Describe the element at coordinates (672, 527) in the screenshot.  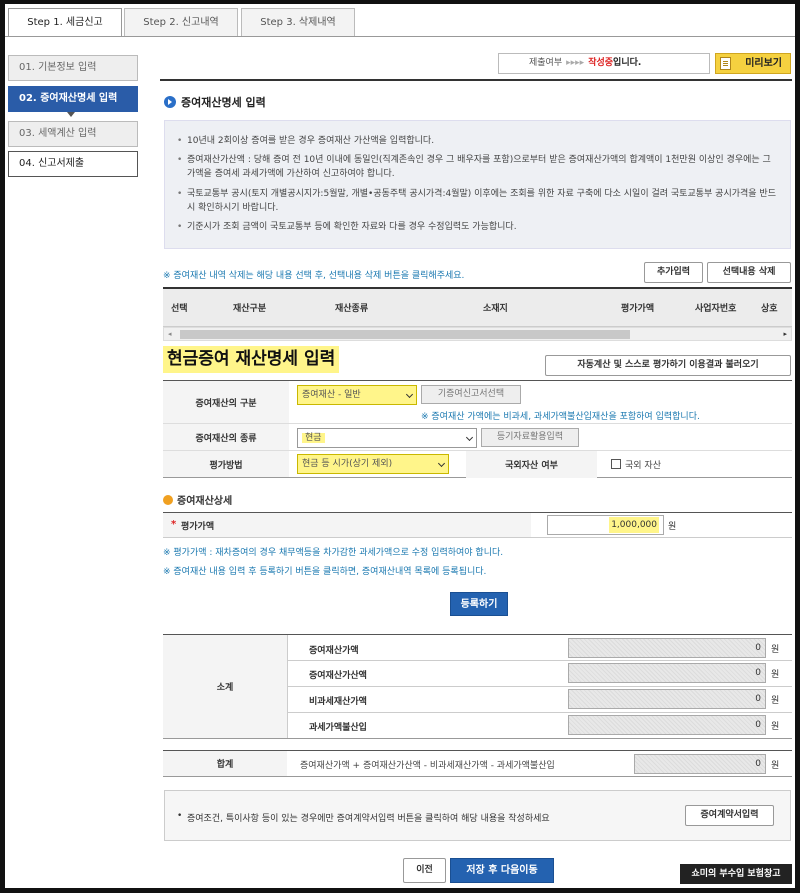
I see `amount-unit: 원` at that location.